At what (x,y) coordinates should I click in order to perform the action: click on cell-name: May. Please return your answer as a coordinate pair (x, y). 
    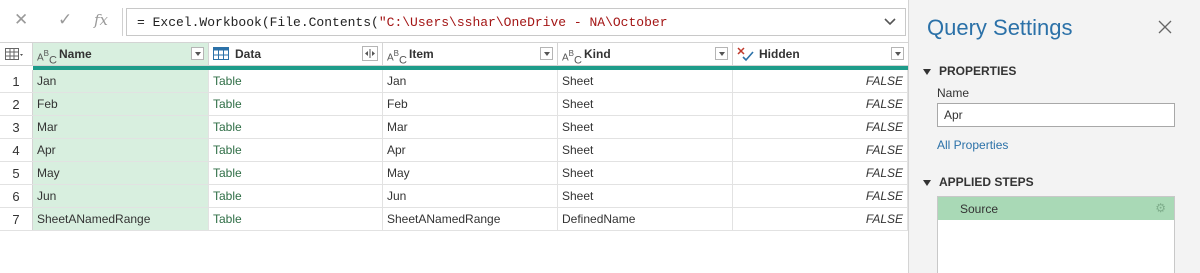
    Looking at the image, I should click on (121, 173).